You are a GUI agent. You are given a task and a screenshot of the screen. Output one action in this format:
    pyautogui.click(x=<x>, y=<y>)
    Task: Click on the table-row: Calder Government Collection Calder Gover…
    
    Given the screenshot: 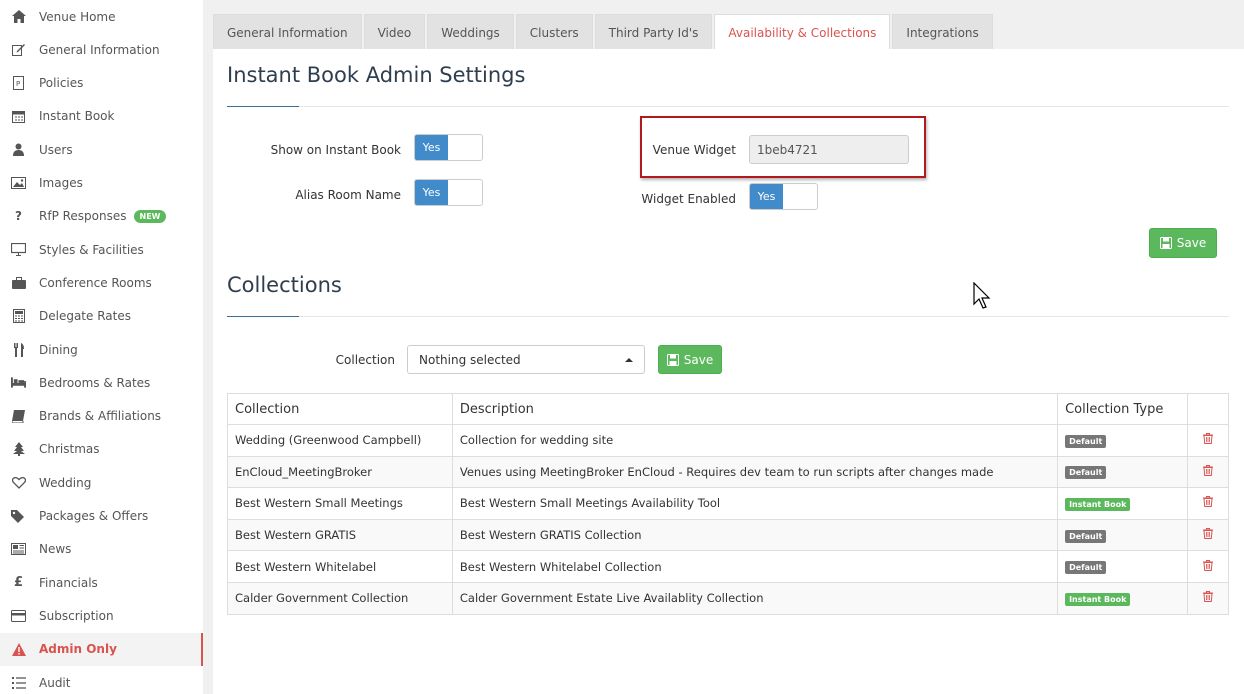 What is the action you would take?
    pyautogui.click(x=728, y=598)
    